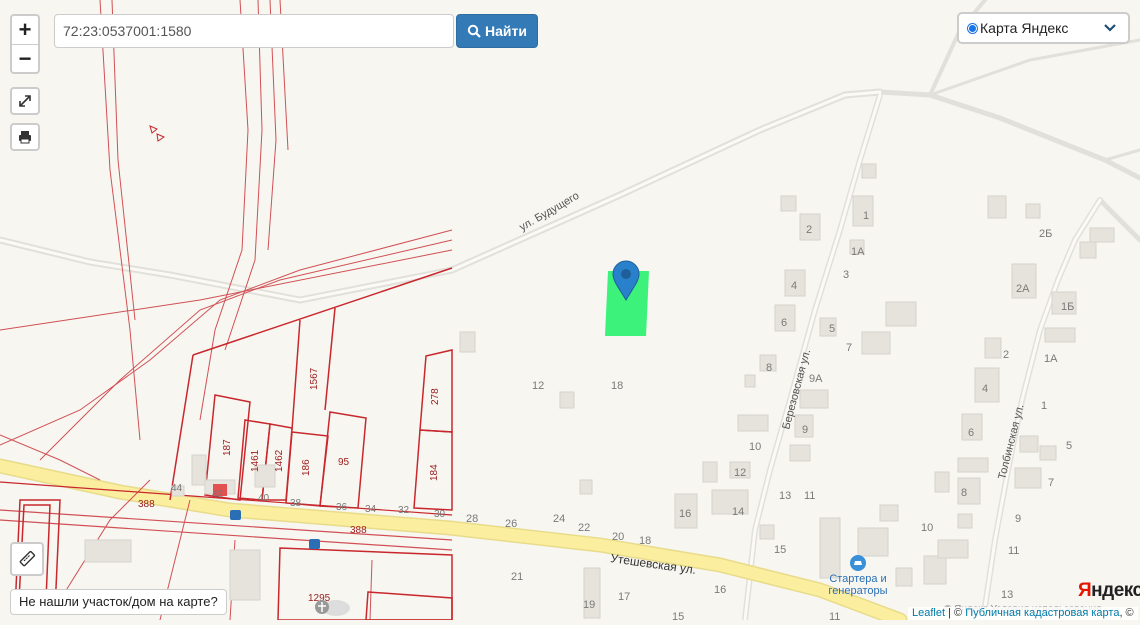  What do you see at coordinates (344, 462) in the screenshot?
I see `cadastre-label: 95` at bounding box center [344, 462].